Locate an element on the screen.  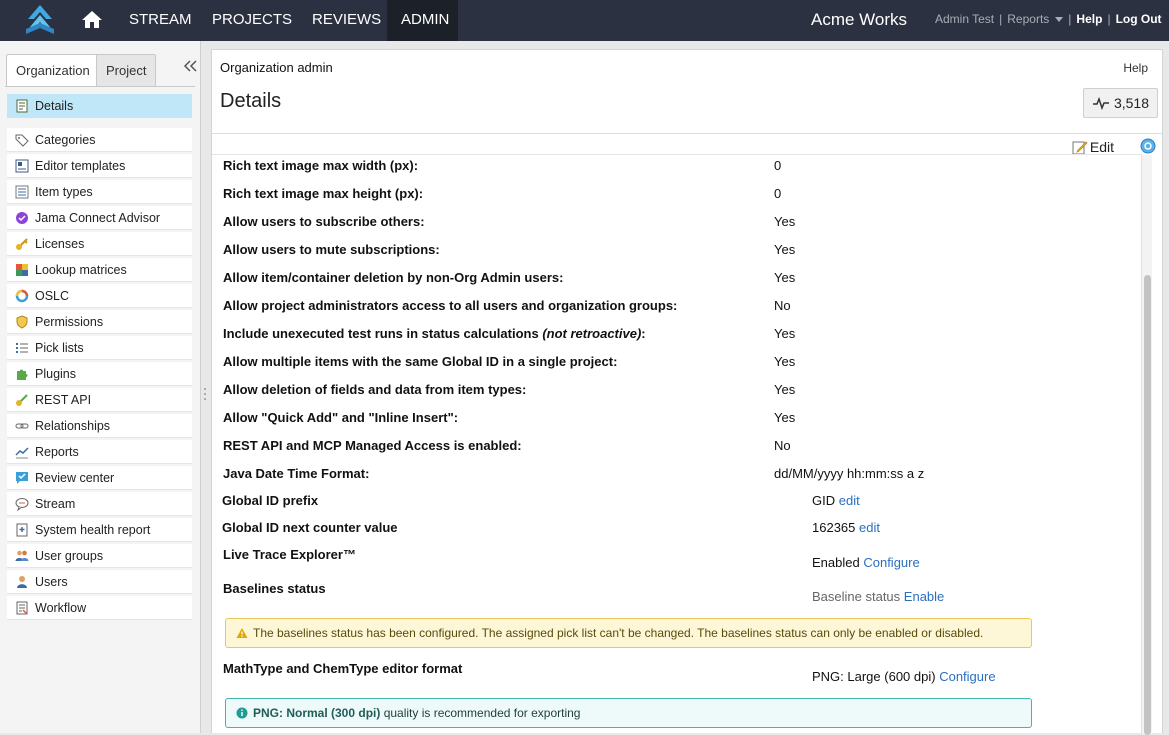
breadcrumb: Organization admin is located at coordinates (276, 67).